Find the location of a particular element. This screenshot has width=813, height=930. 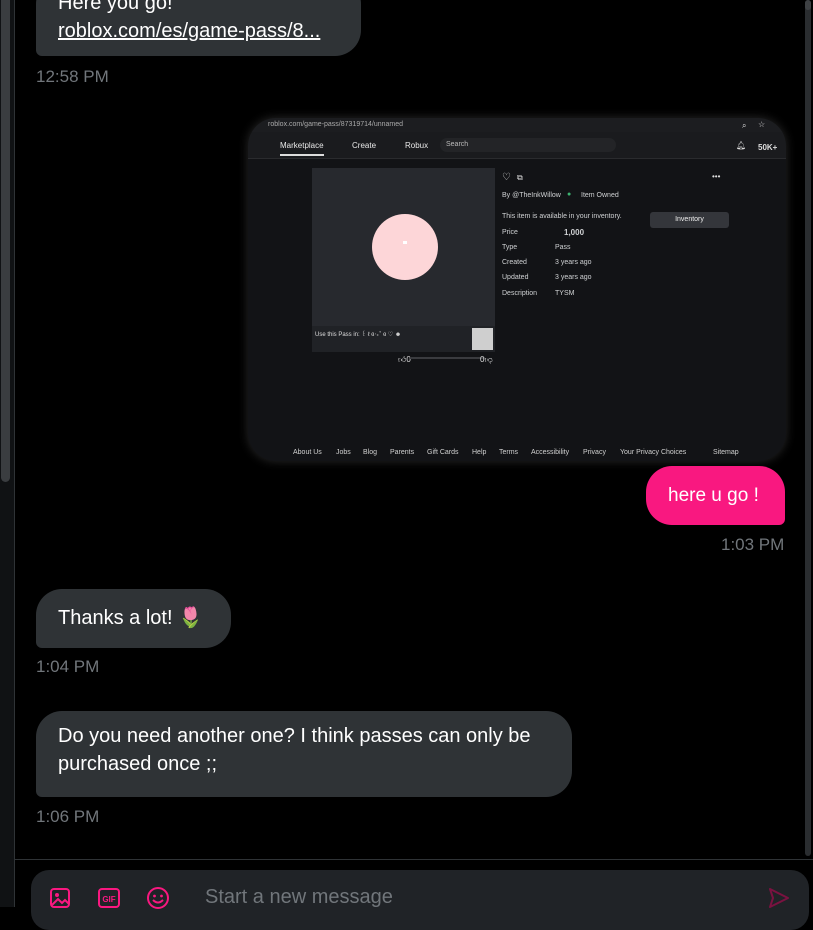

more-icon: ••• is located at coordinates (716, 176).